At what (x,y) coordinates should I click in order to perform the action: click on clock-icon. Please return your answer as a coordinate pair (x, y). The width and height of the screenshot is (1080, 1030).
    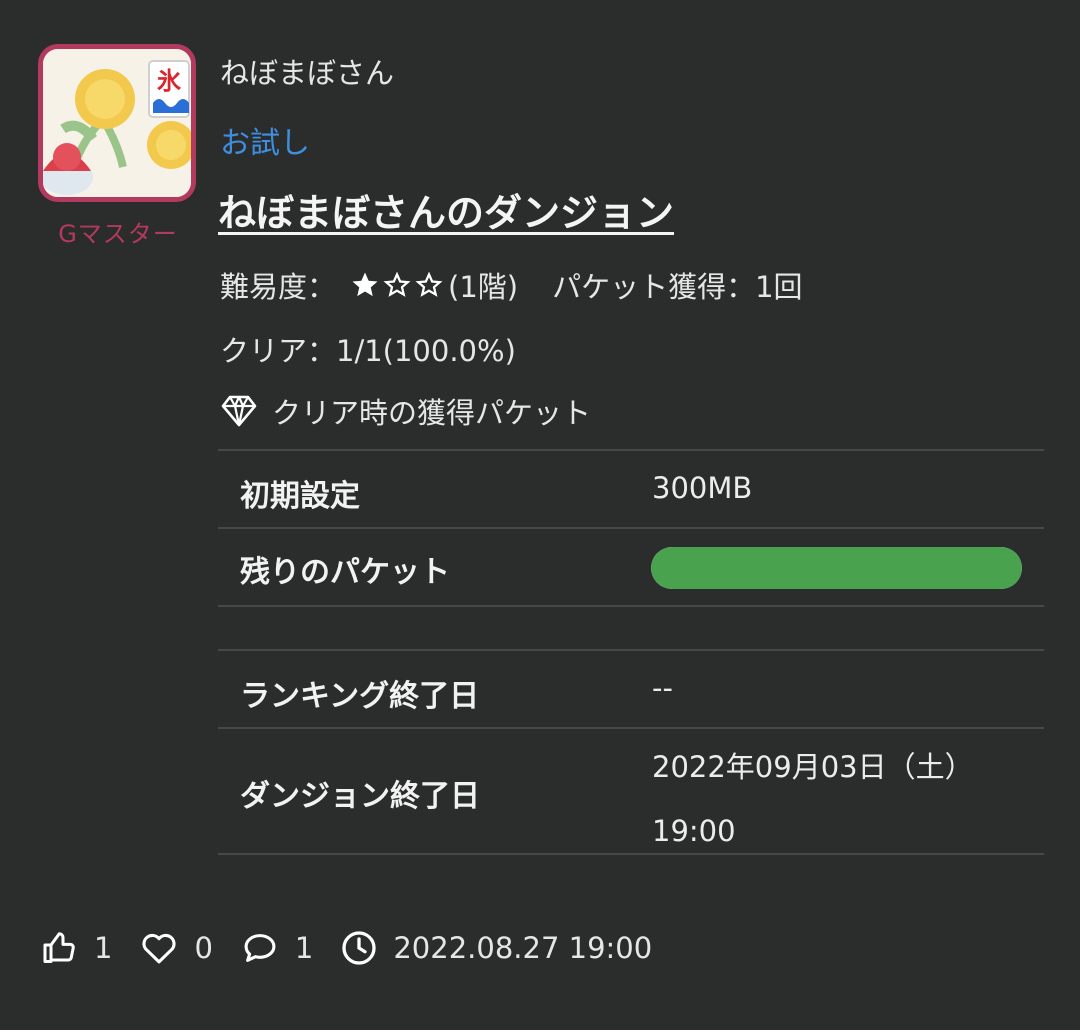
    Looking at the image, I should click on (359, 948).